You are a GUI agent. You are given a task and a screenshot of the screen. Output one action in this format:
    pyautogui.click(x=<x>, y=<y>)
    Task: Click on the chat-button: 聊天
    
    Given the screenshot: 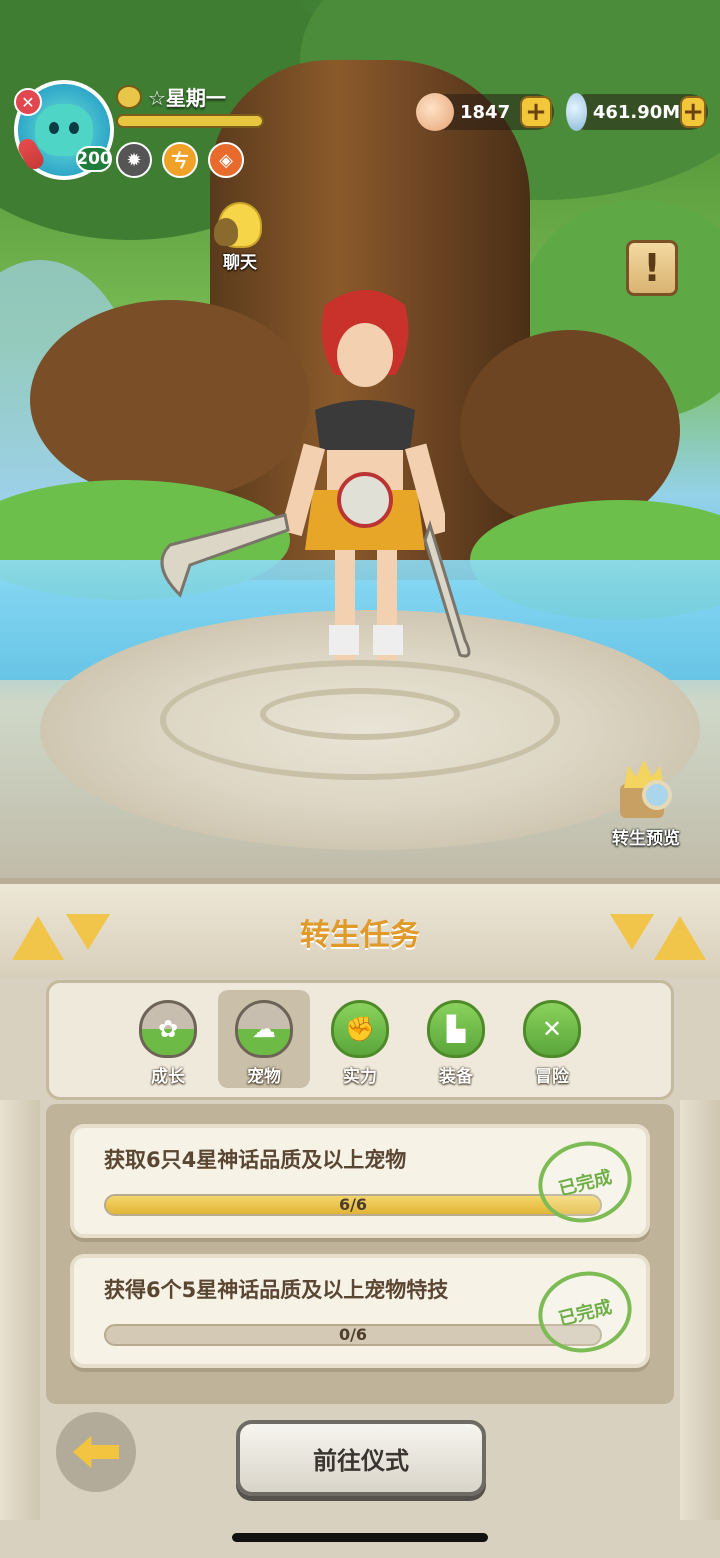 What is the action you would take?
    pyautogui.click(x=240, y=237)
    